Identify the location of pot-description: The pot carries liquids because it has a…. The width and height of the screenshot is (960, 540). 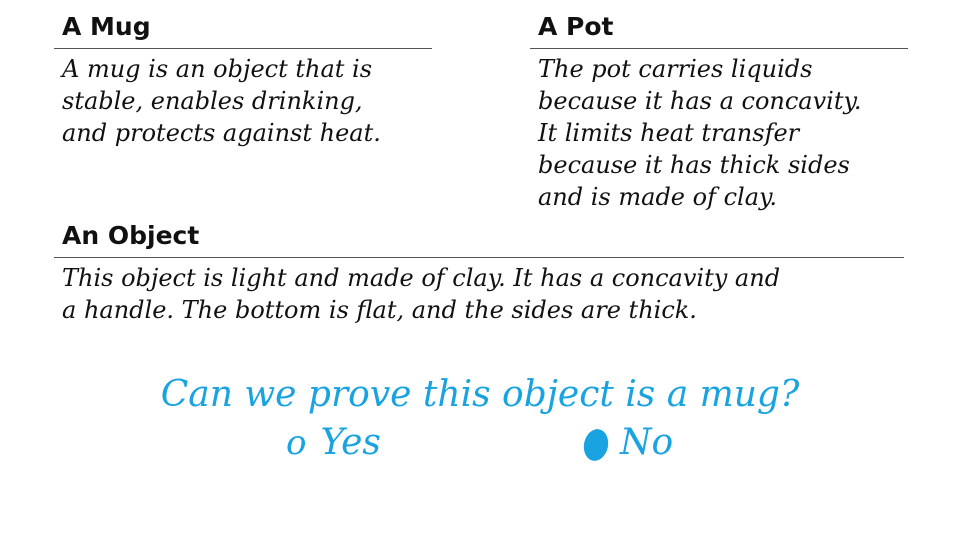
(700, 133).